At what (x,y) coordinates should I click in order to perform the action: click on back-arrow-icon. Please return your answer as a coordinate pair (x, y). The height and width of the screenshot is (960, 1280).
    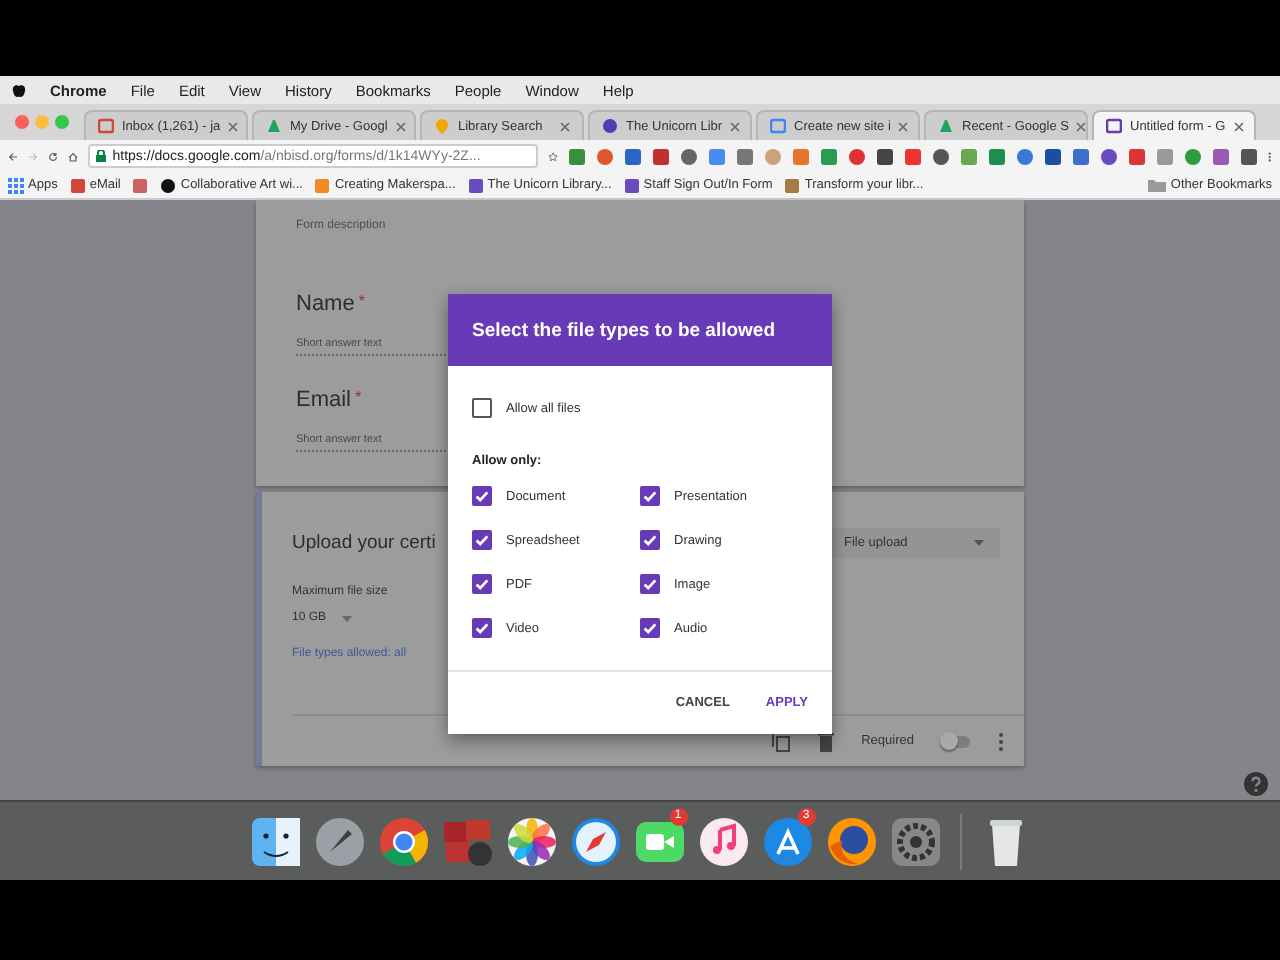
    Looking at the image, I should click on (13, 156).